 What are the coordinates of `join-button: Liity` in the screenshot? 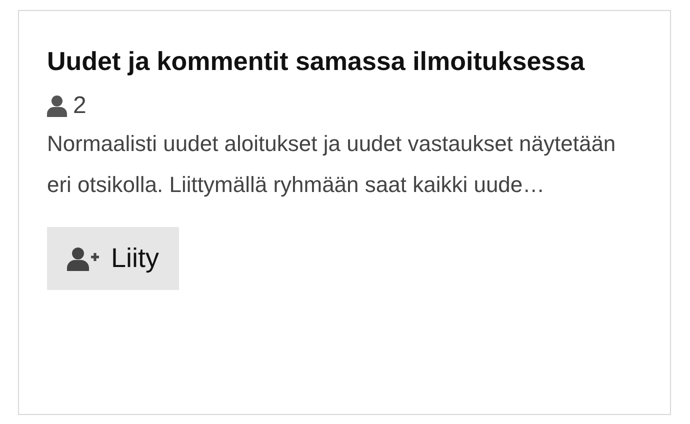 It's located at (113, 258).